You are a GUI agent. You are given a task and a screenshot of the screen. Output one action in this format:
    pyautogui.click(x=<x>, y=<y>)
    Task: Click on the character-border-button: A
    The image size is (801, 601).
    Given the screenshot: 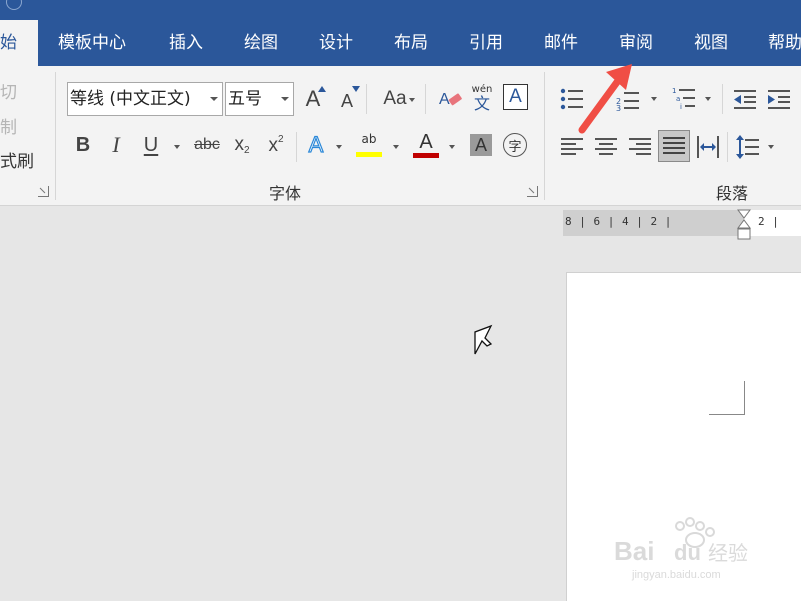 What is the action you would take?
    pyautogui.click(x=515, y=97)
    